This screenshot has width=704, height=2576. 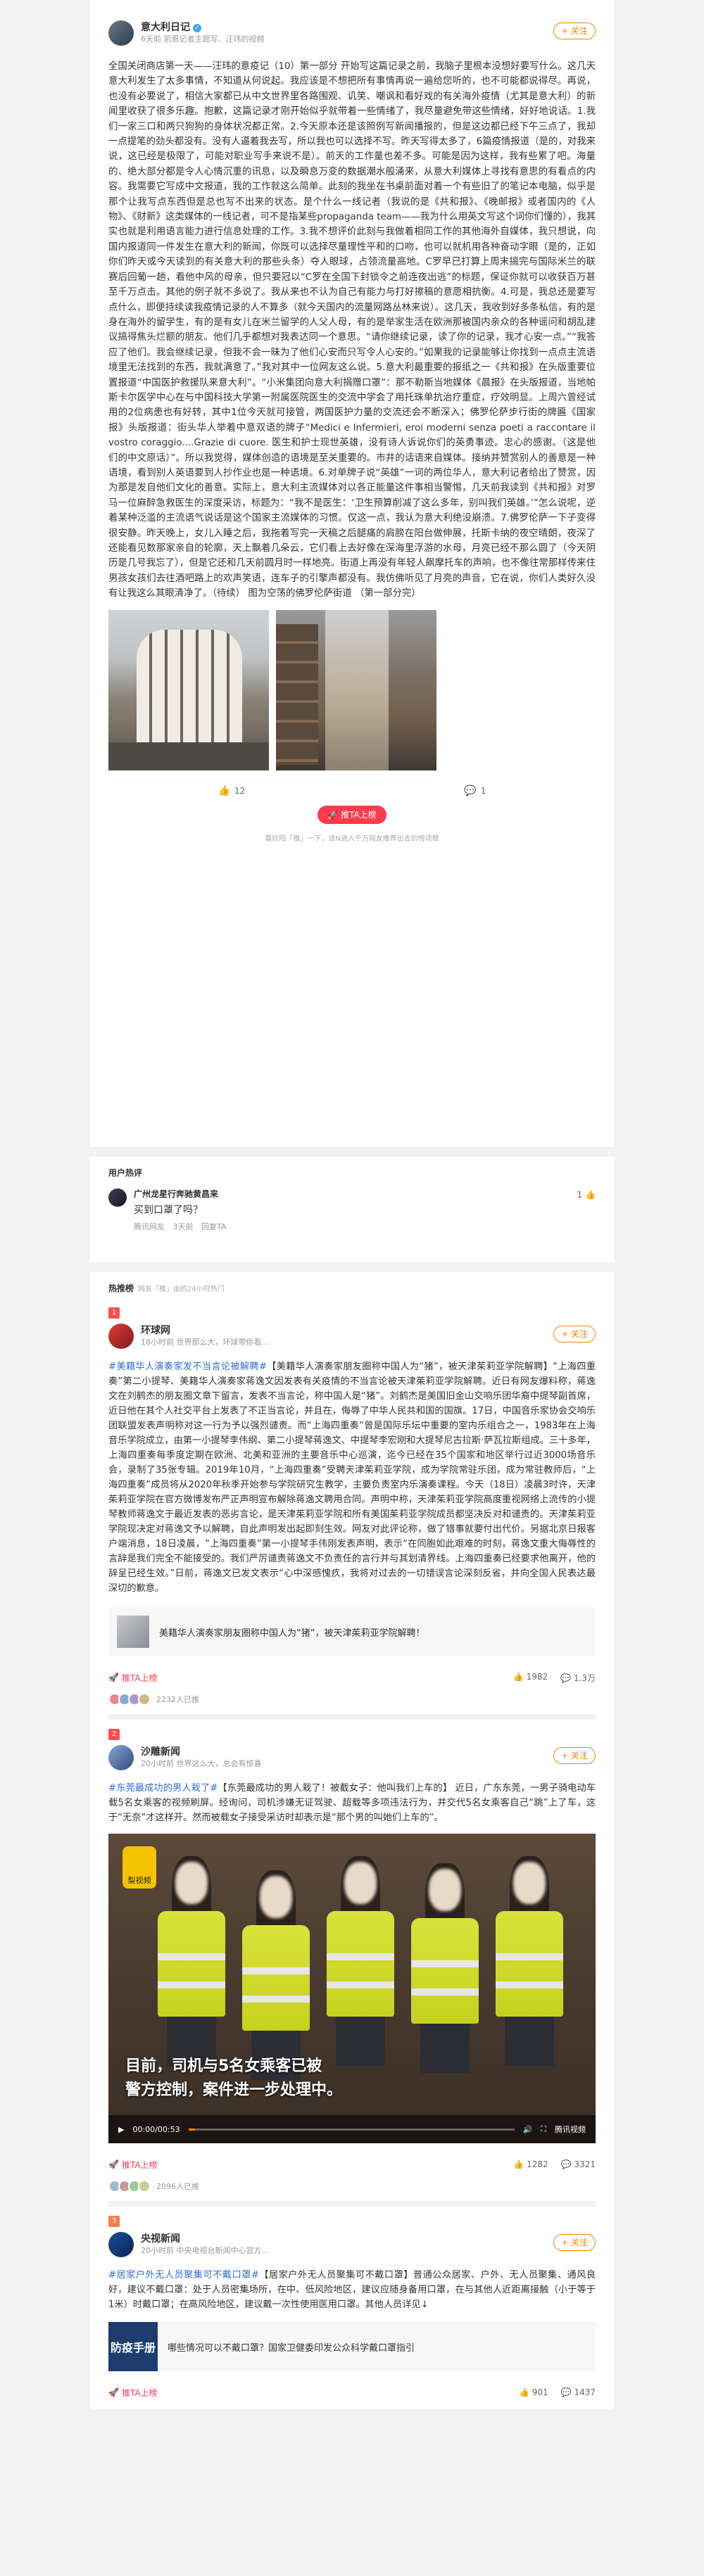 What do you see at coordinates (144, 2186) in the screenshot?
I see `reader-avatar` at bounding box center [144, 2186].